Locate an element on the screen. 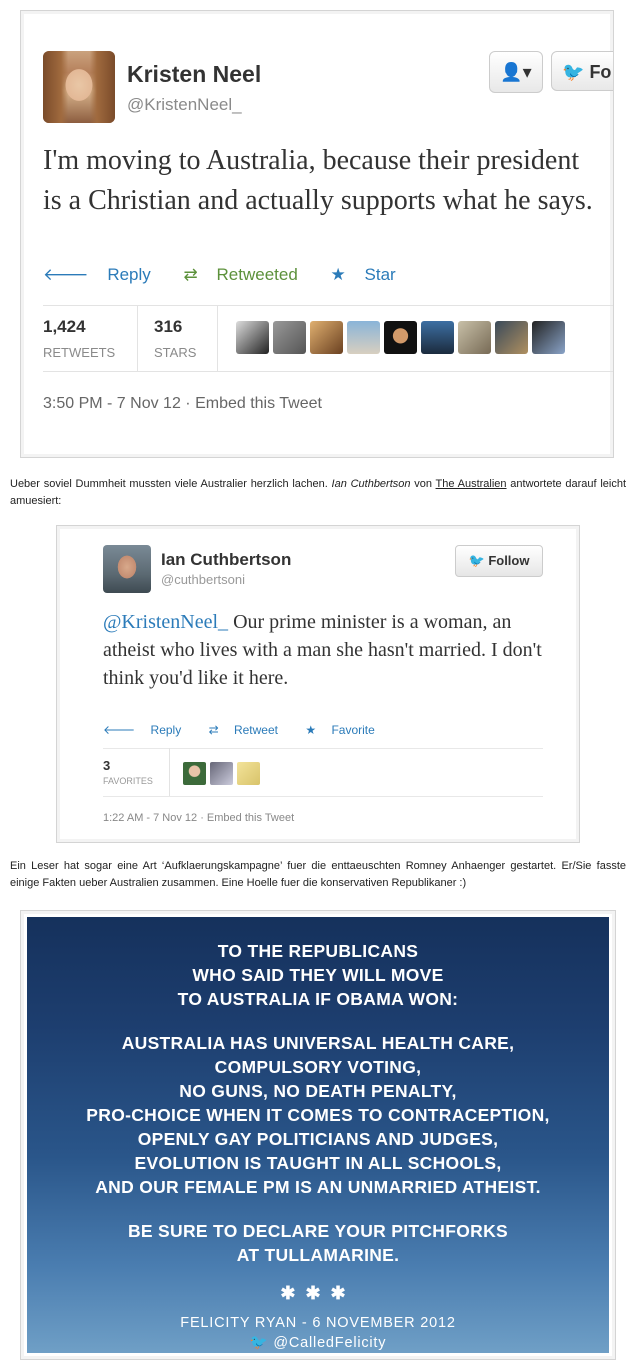 This screenshot has width=636, height=1364. mention-link: @KristenNeel_ is located at coordinates (165, 622).